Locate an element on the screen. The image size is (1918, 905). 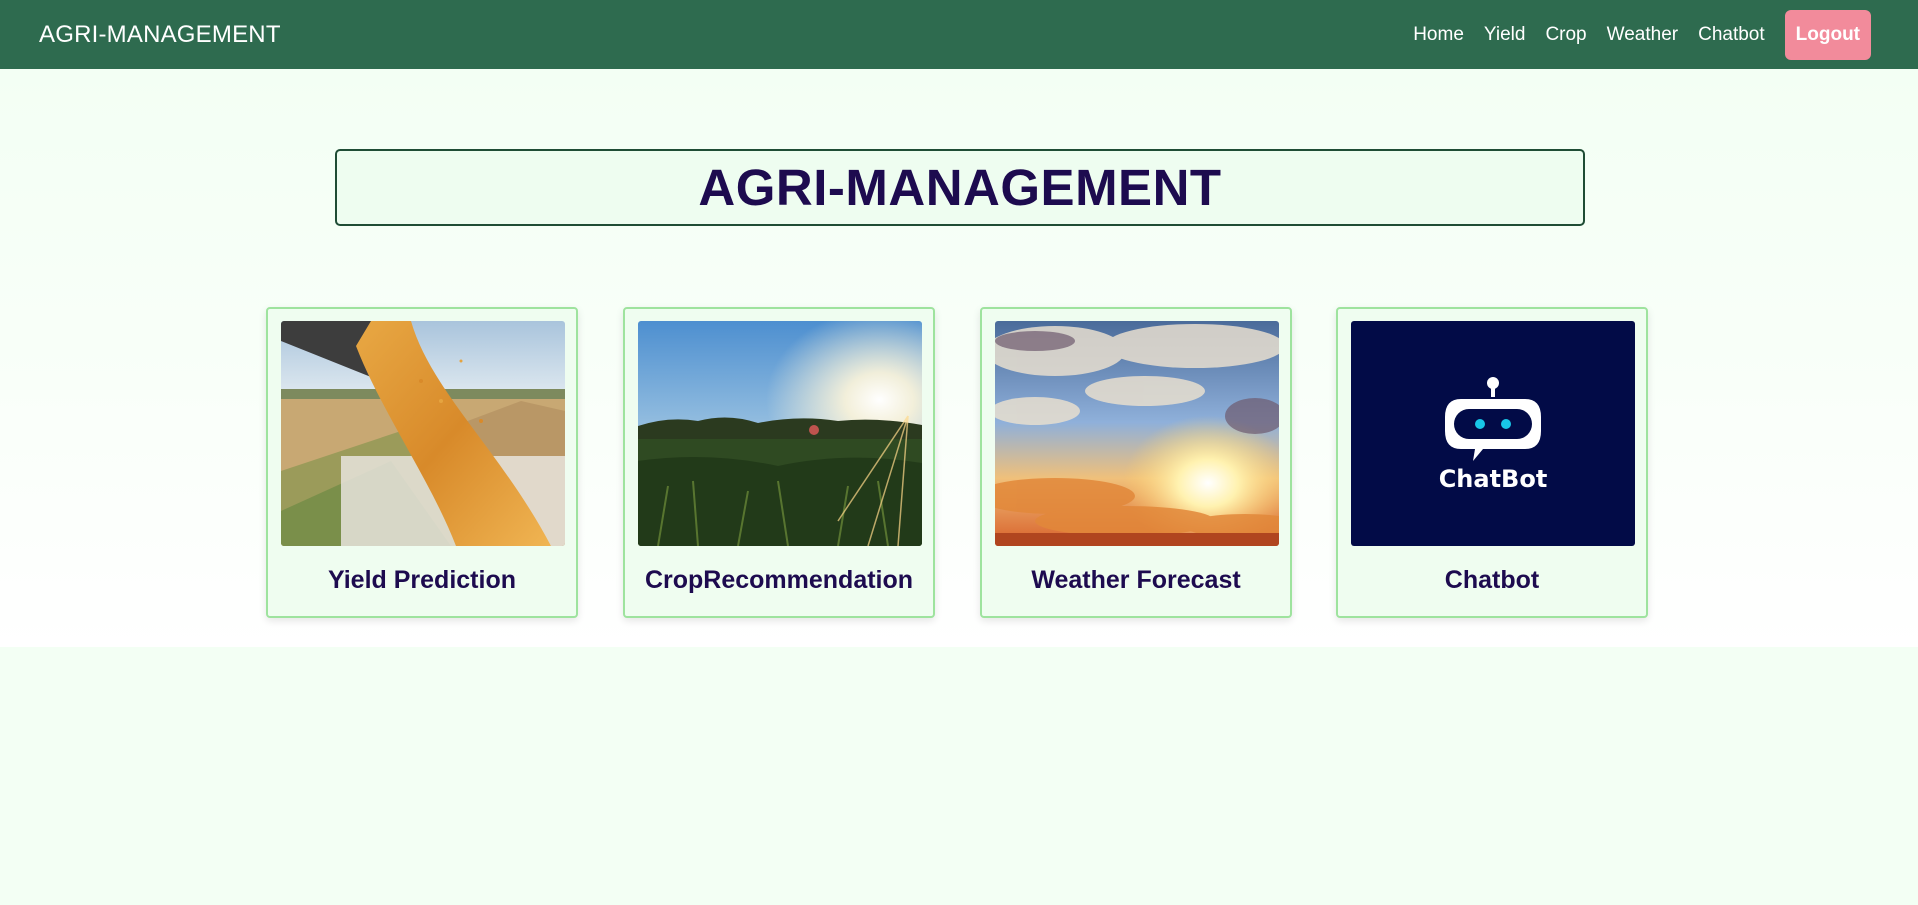
chatbot-card: ChatBot Chatbot is located at coordinates (1492, 462).